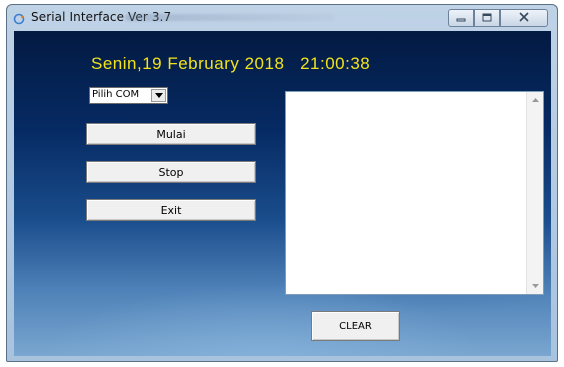 The image size is (564, 367). I want to click on vertical-scrollbar, so click(534, 193).